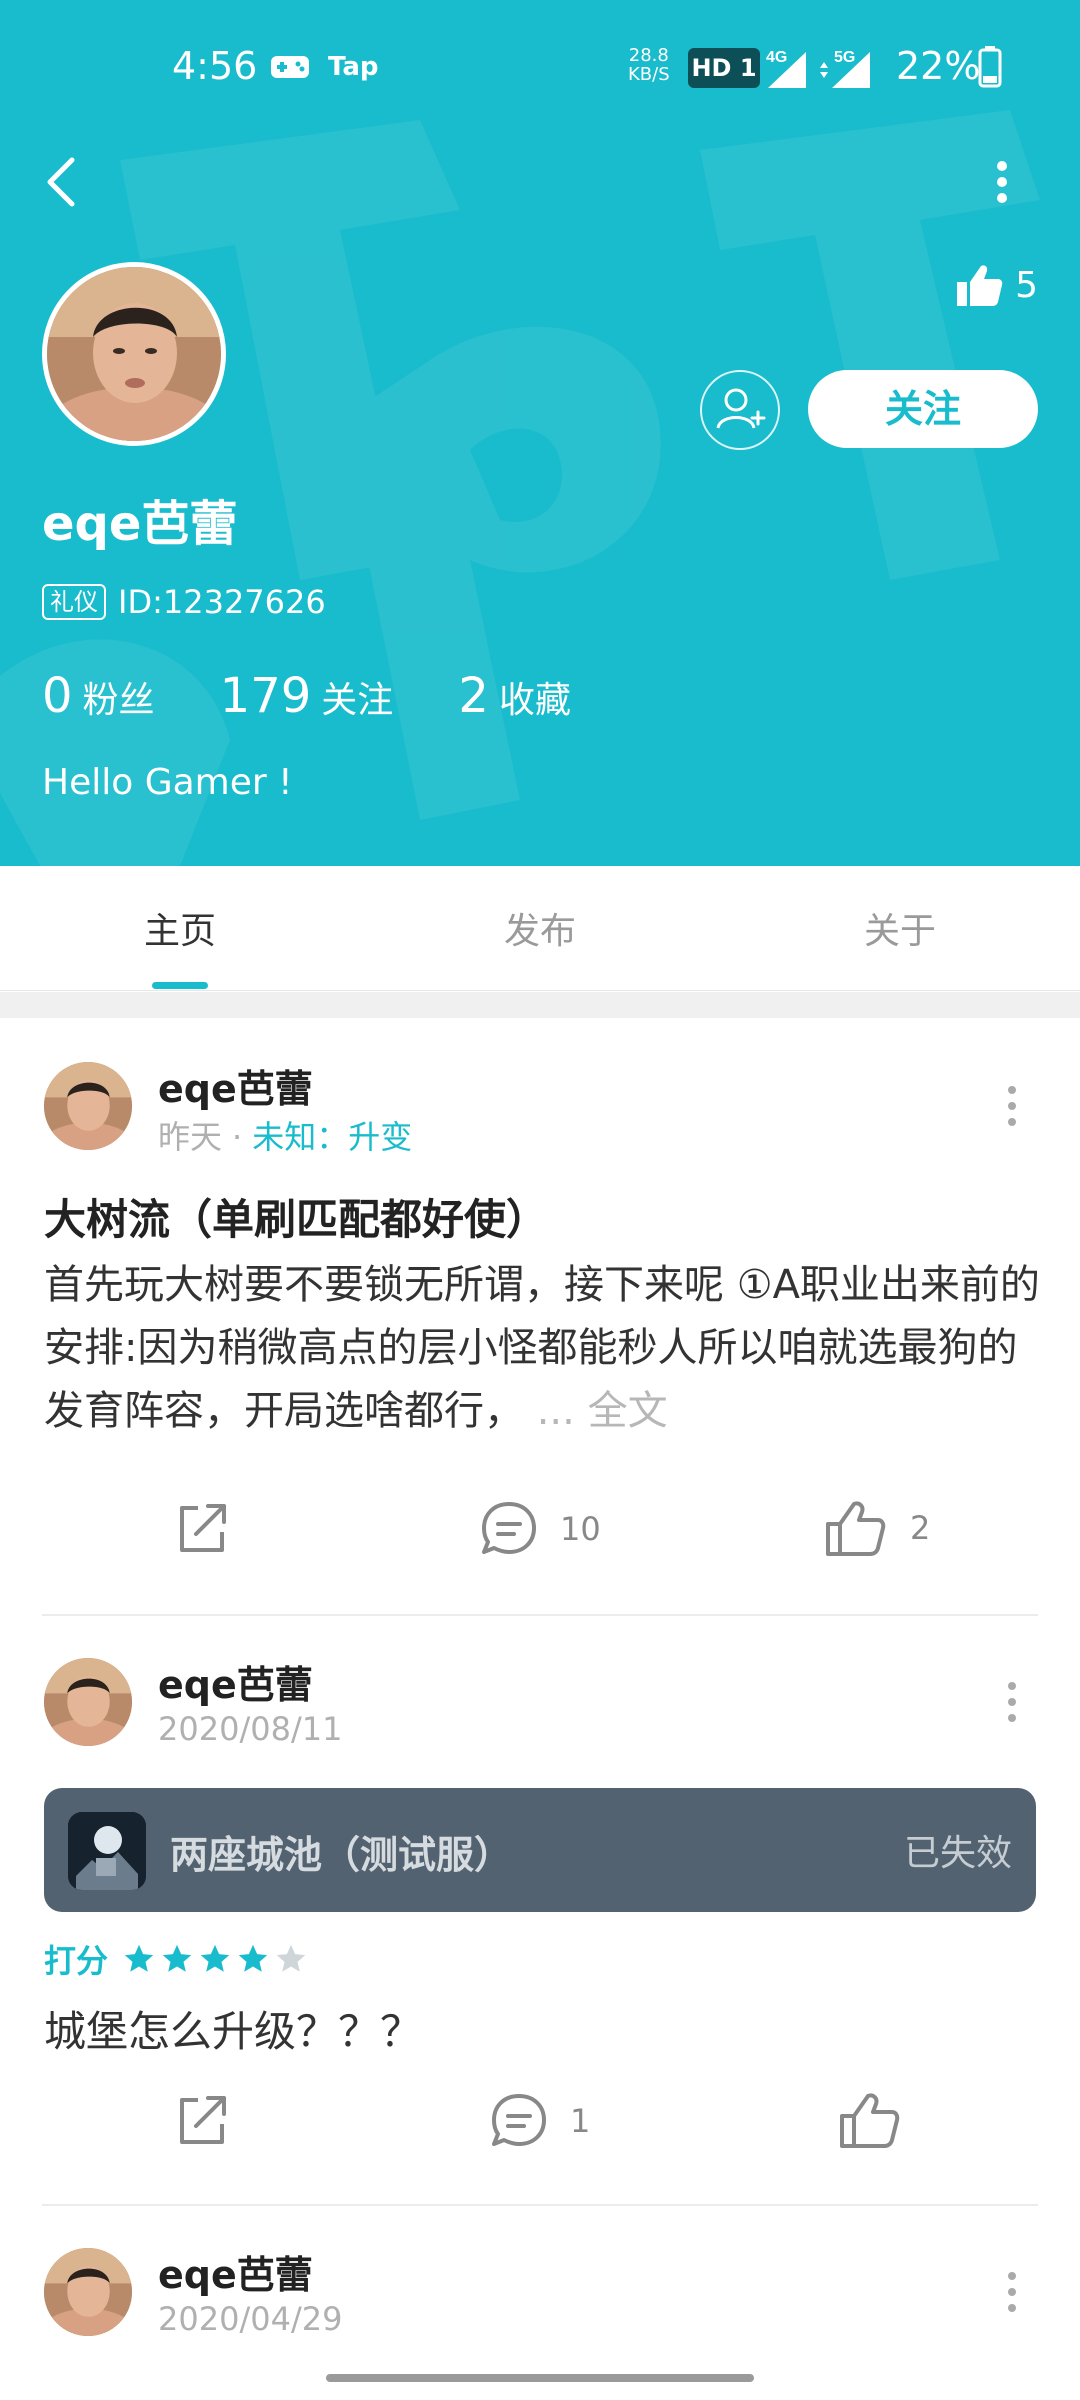 This screenshot has height=2400, width=1080. I want to click on battery-percent: 22%, so click(938, 66).